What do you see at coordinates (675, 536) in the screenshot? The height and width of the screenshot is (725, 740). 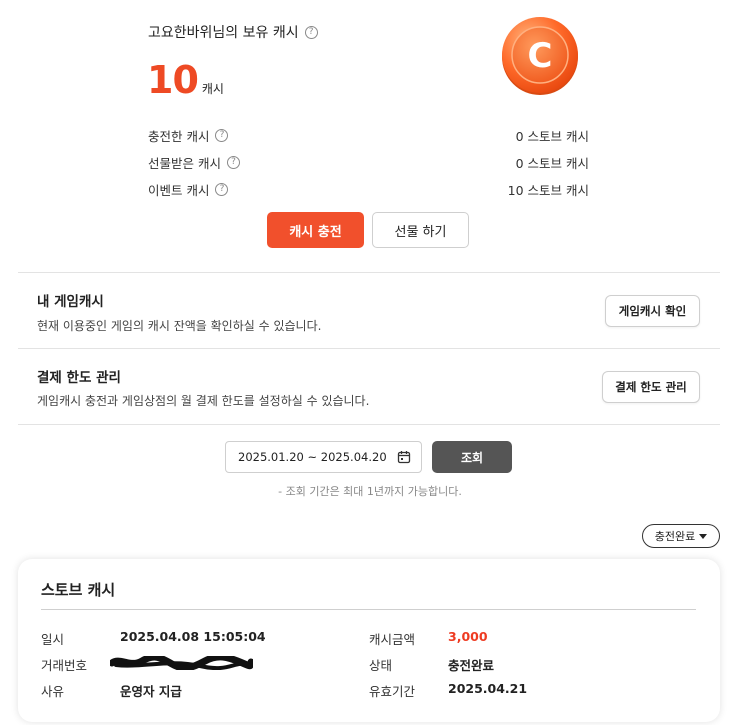 I see `status-filter-value: 충전완료` at bounding box center [675, 536].